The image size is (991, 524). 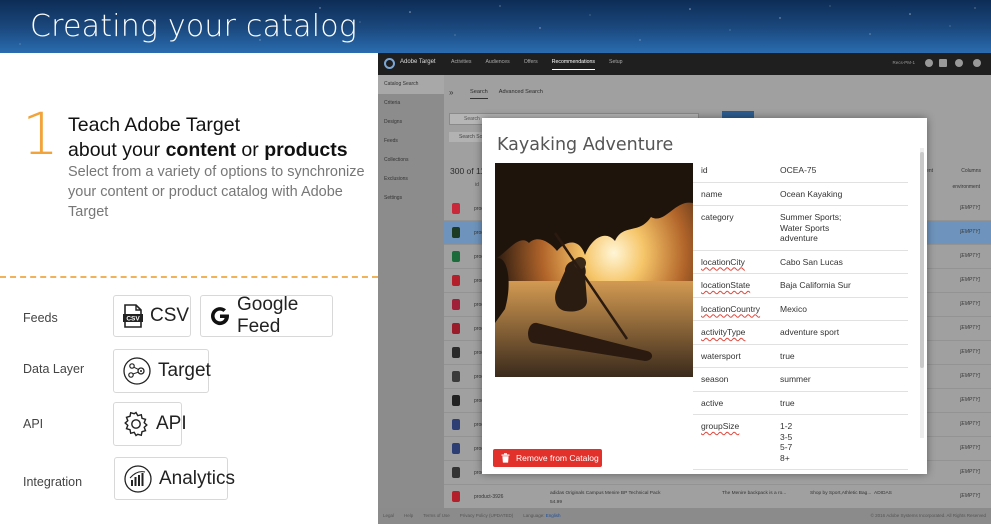 I want to click on attribute-row: watersport true, so click(x=800, y=356).